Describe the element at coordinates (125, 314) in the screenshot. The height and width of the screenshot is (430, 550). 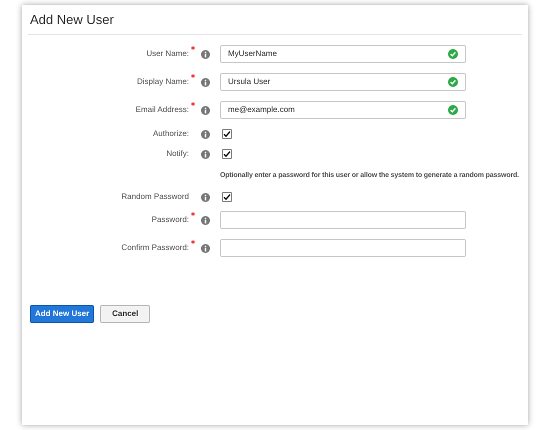
I see `cancel-button: Cancel` at that location.